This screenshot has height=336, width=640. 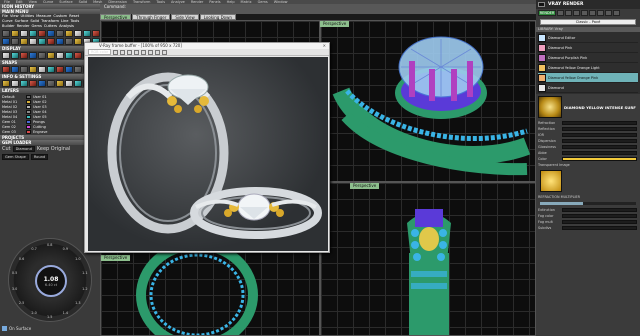 I want to click on main-menu-analysis: Analysis, so click(x=66, y=26).